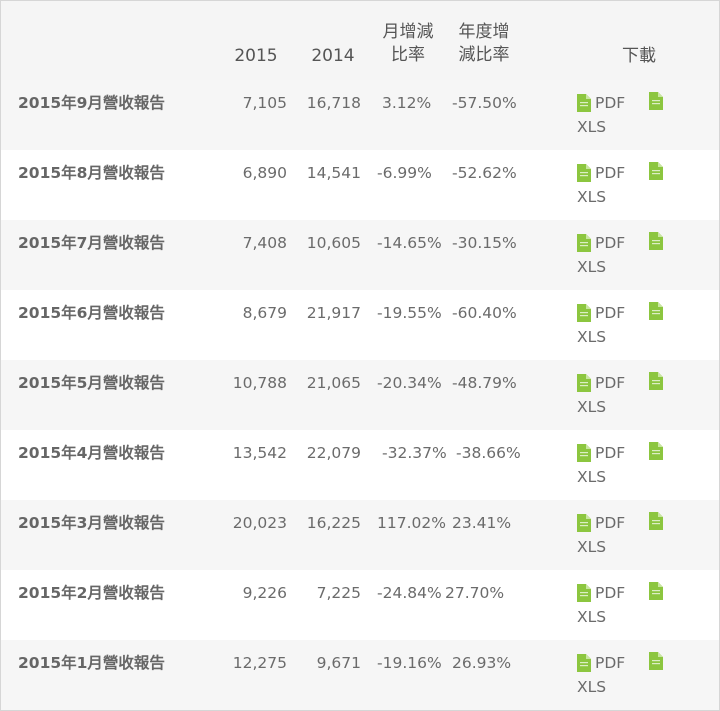  What do you see at coordinates (404, 173) in the screenshot?
I see `monthly-change-rate: -6.99%` at bounding box center [404, 173].